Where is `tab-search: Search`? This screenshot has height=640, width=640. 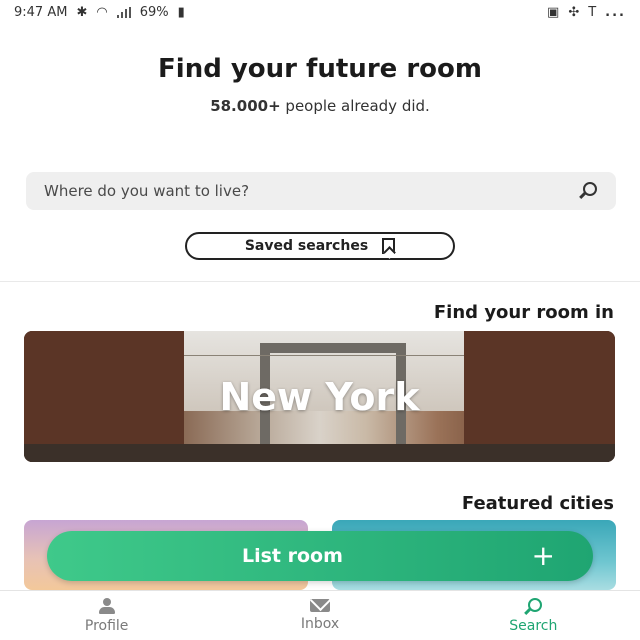 tab-search: Search is located at coordinates (533, 615).